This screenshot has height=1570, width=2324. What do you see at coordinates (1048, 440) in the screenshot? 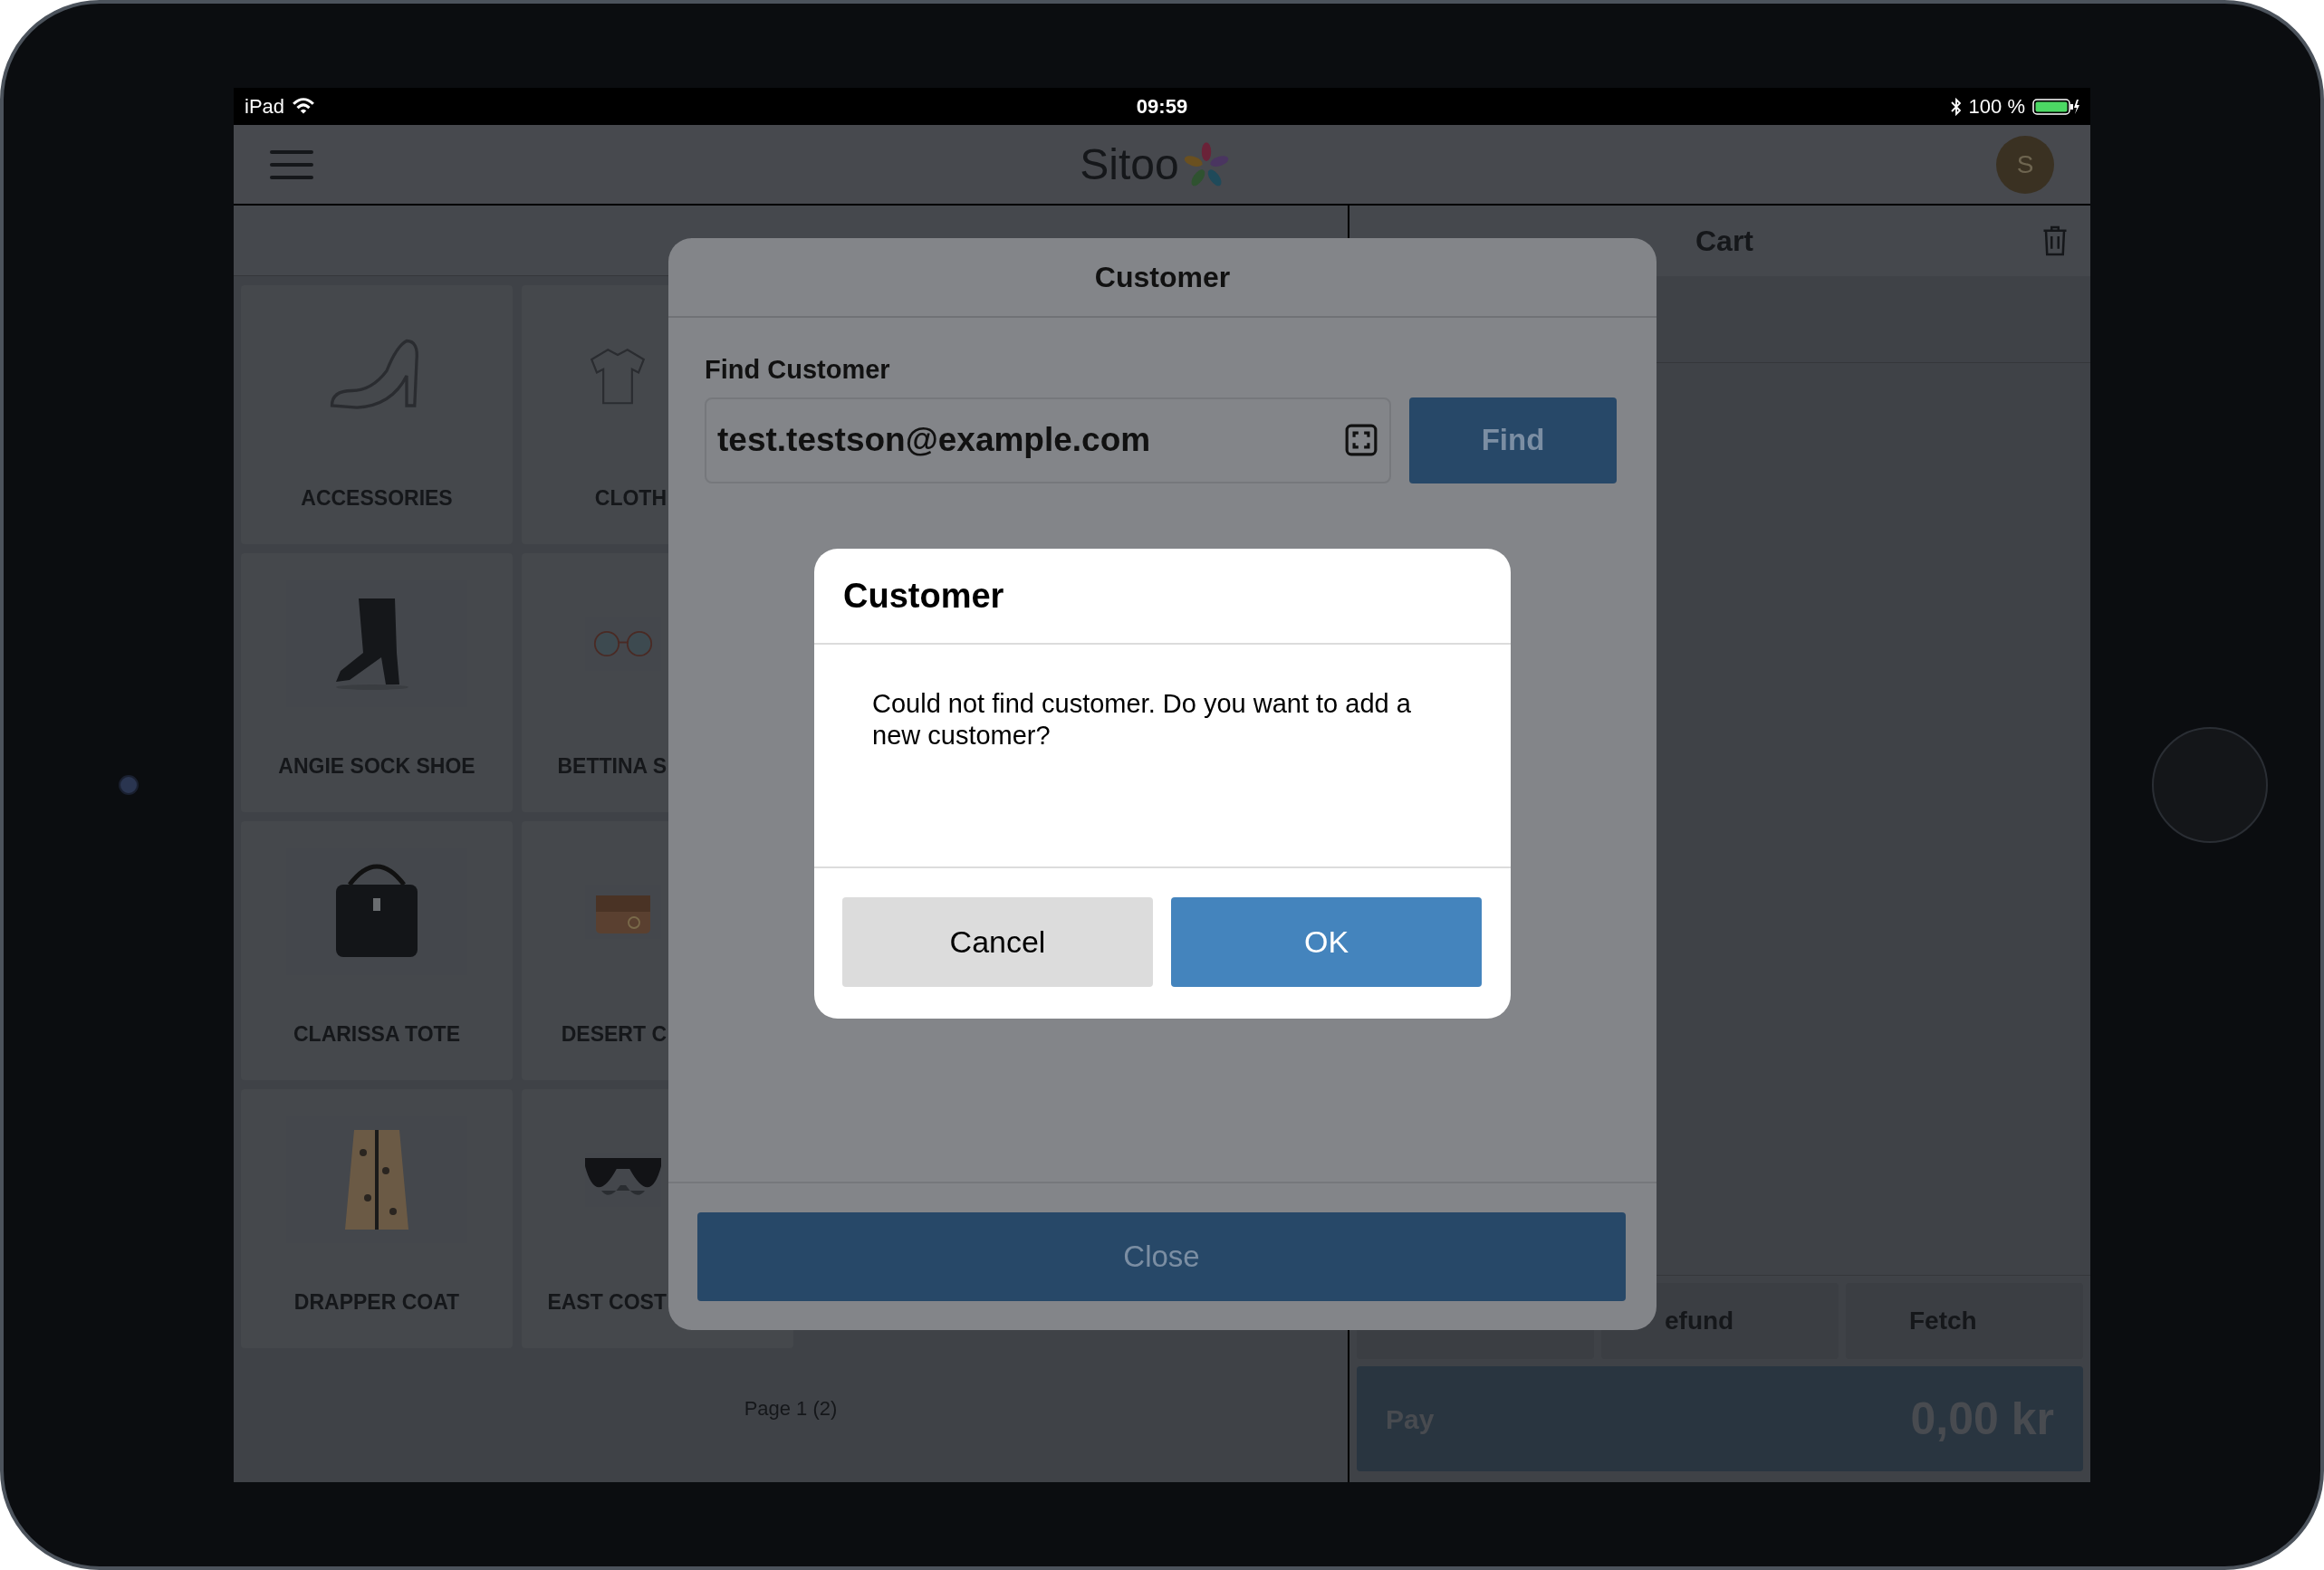
I see `search-field: test.testson@example.com` at bounding box center [1048, 440].